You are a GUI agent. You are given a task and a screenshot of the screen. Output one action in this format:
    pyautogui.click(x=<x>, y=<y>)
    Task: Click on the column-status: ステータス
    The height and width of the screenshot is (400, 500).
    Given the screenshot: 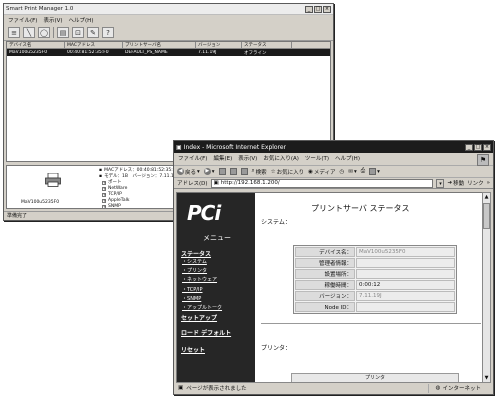 What is the action you would take?
    pyautogui.click(x=267, y=45)
    